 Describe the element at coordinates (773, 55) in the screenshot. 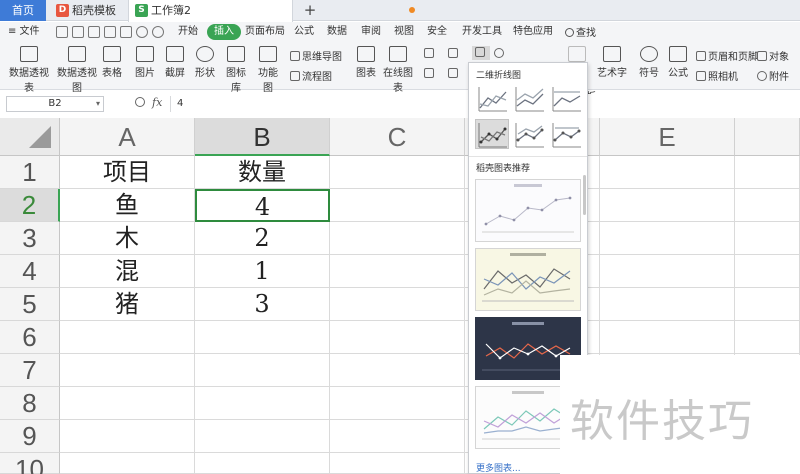

I see `object-button: 对象` at that location.